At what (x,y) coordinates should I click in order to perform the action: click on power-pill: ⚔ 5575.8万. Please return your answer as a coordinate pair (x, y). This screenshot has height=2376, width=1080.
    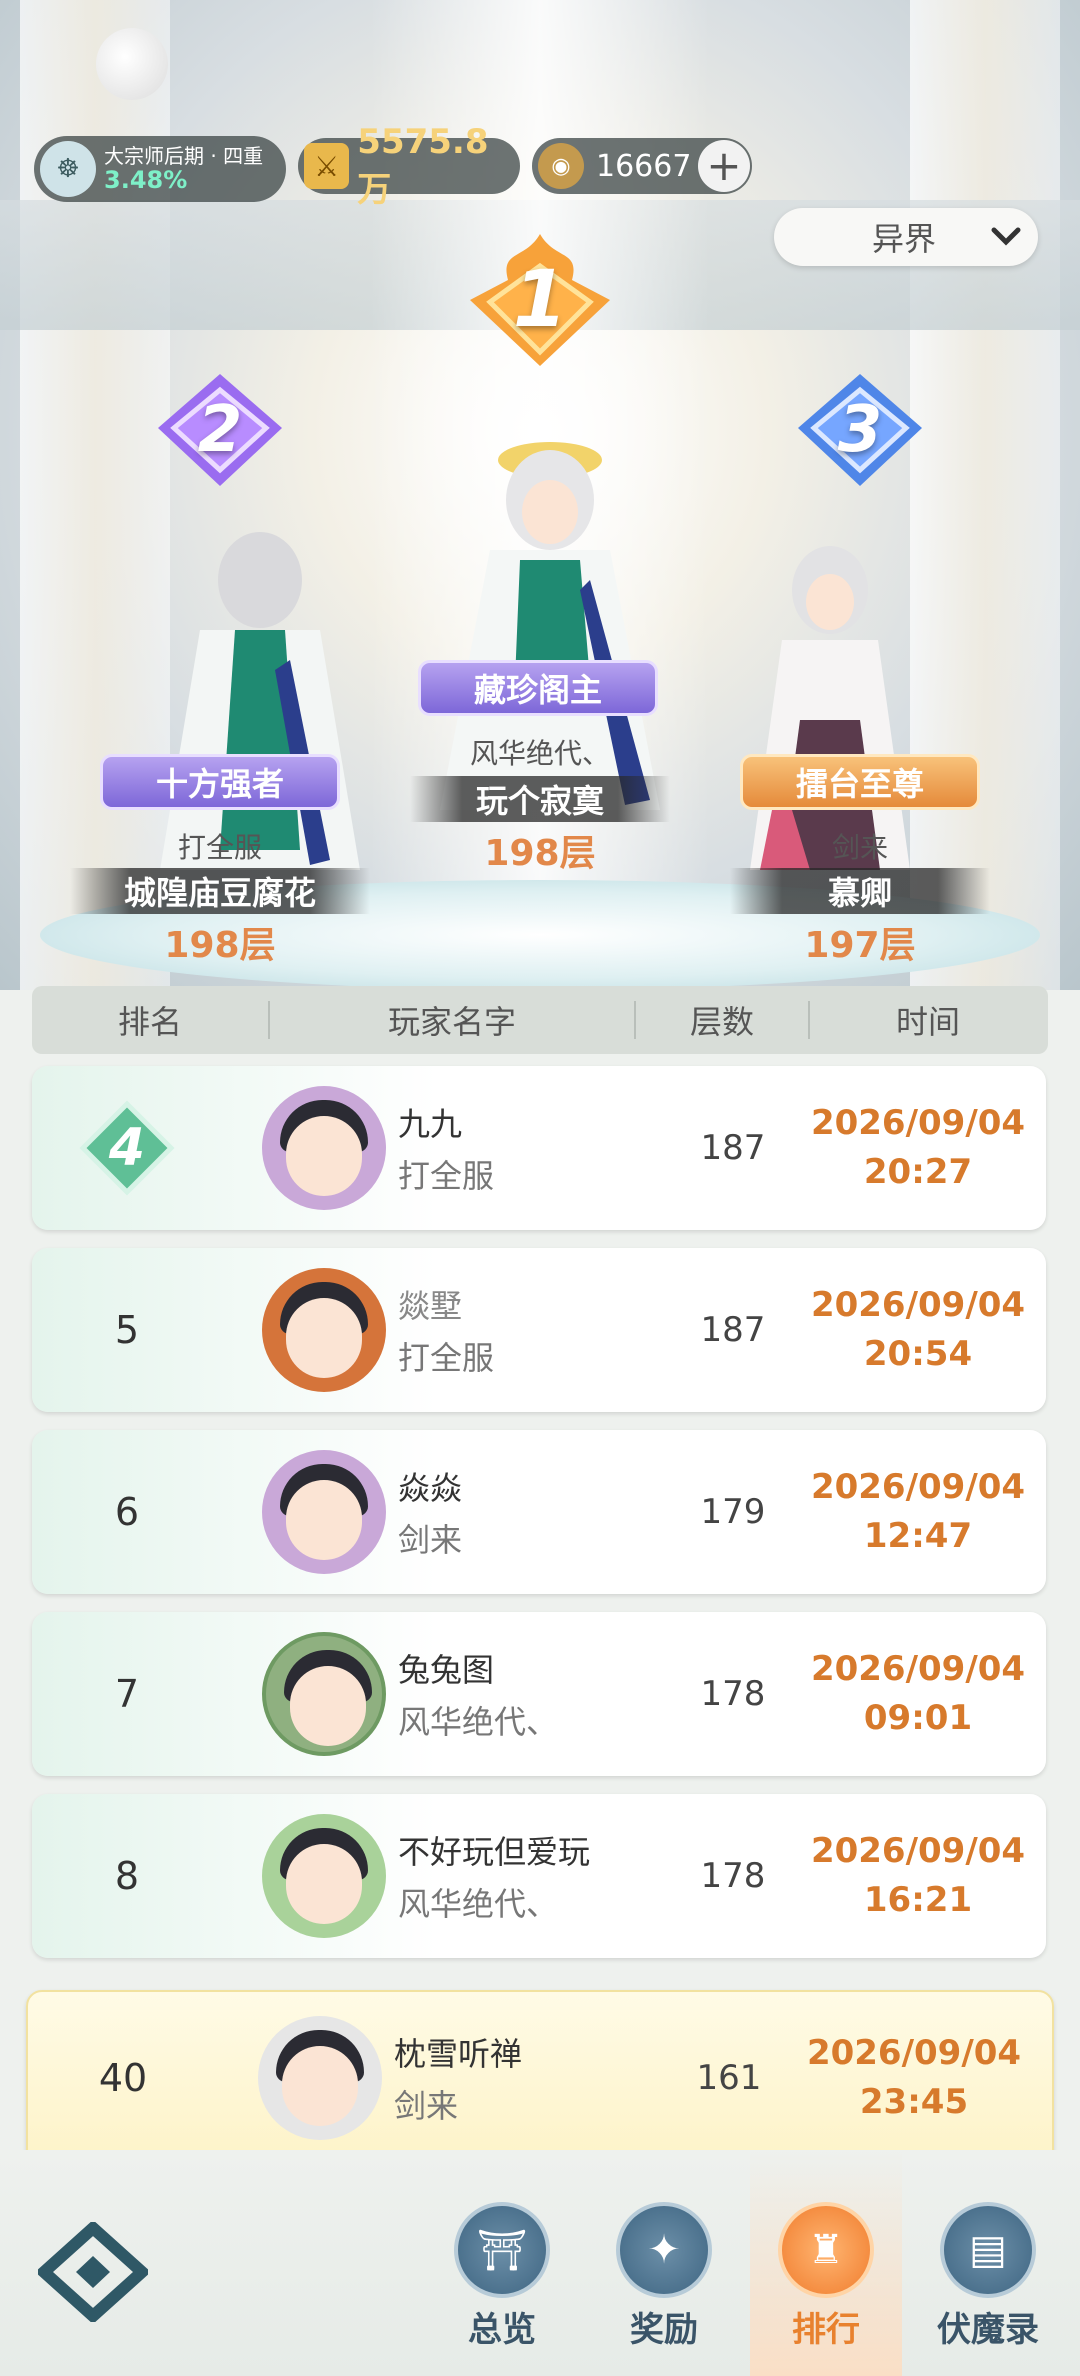
    Looking at the image, I should click on (409, 166).